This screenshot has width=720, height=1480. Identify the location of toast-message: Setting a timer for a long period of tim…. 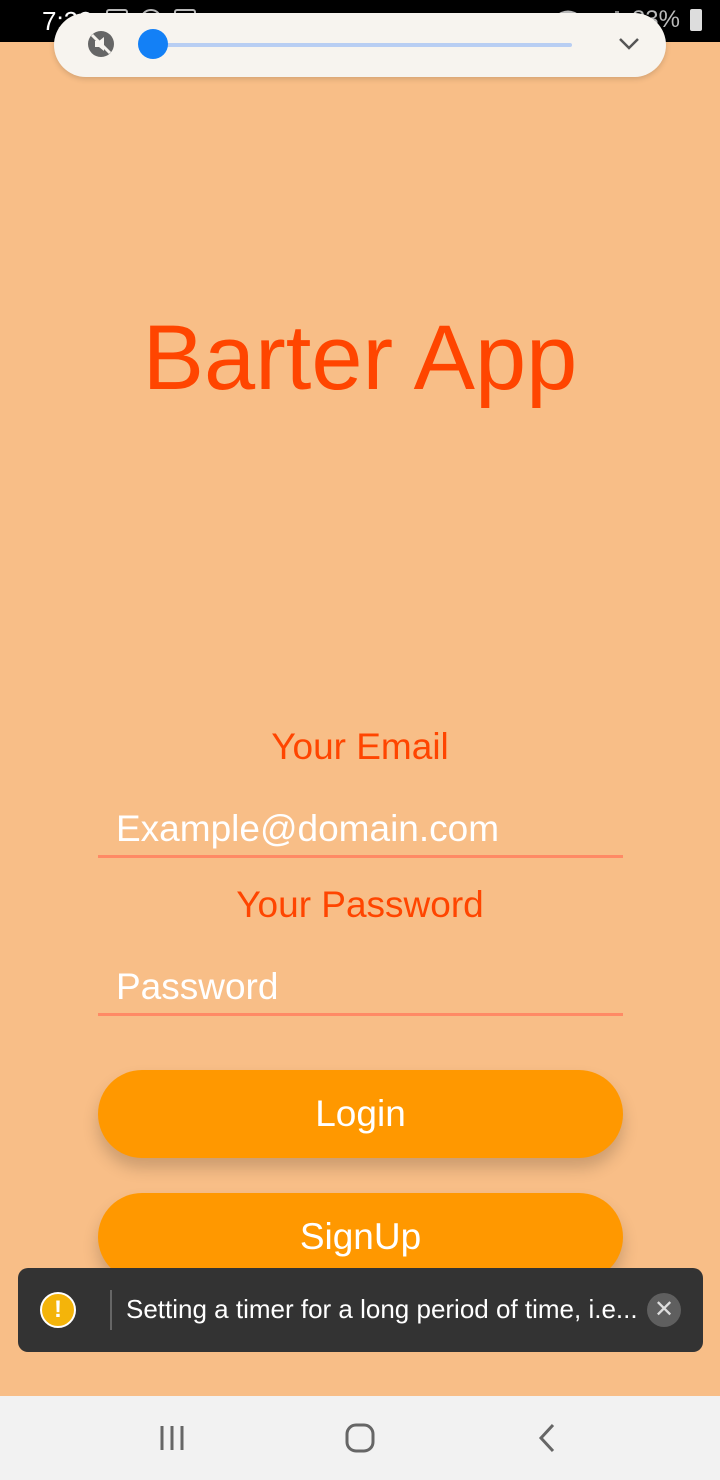
(382, 1309).